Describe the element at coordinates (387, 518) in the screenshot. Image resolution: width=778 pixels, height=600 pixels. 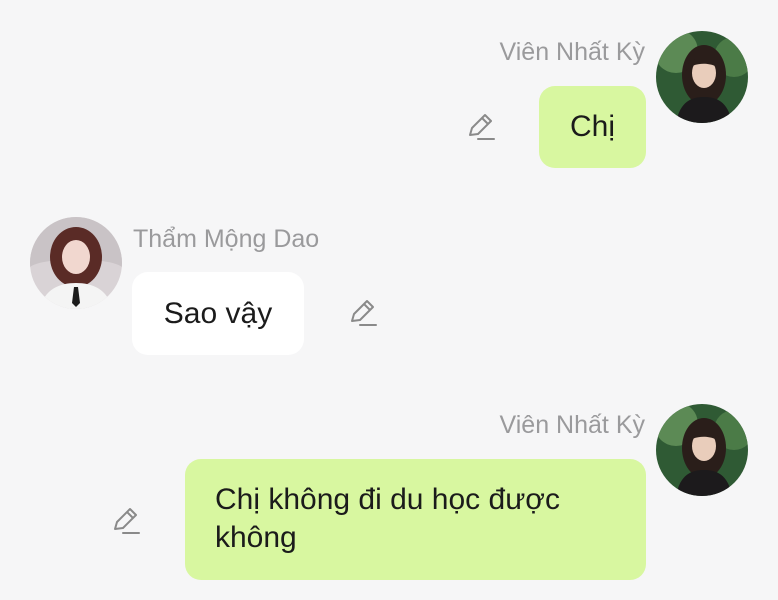
I see `message-text: Chị không đi du học được không` at that location.